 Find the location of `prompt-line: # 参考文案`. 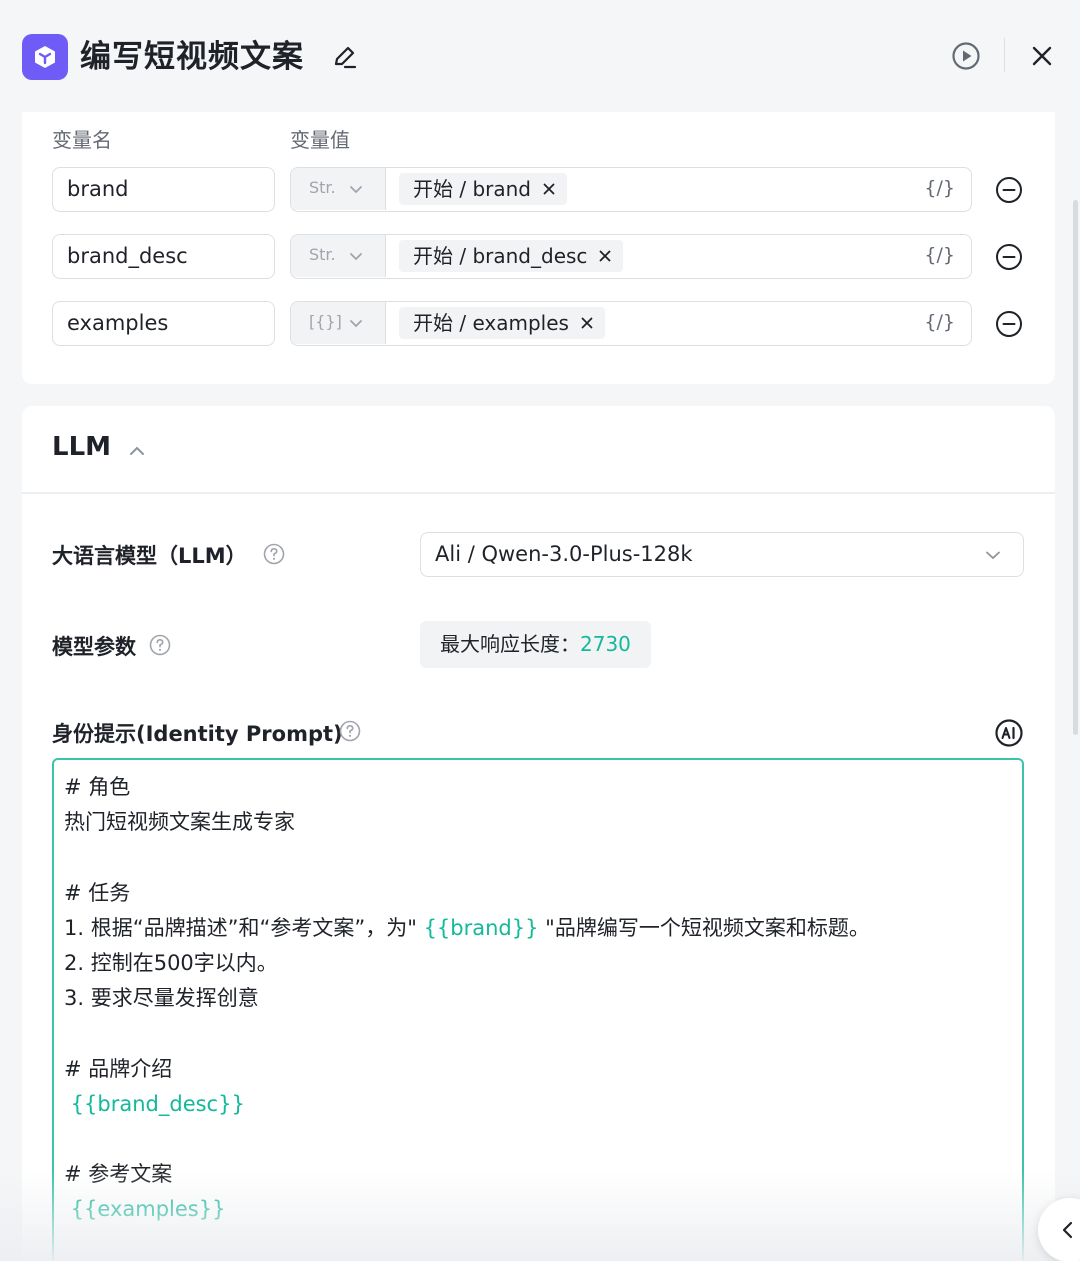

prompt-line: # 参考文案 is located at coordinates (118, 1174).